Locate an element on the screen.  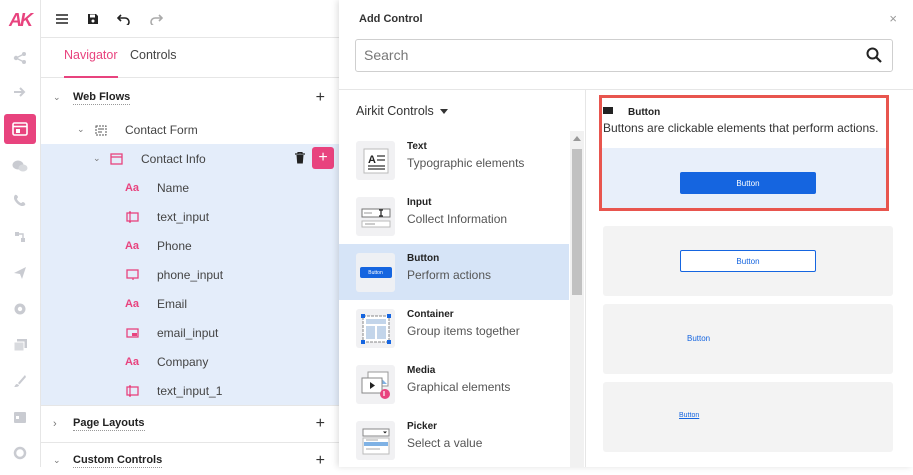
tree-item: text_input_1 is located at coordinates (190, 390).